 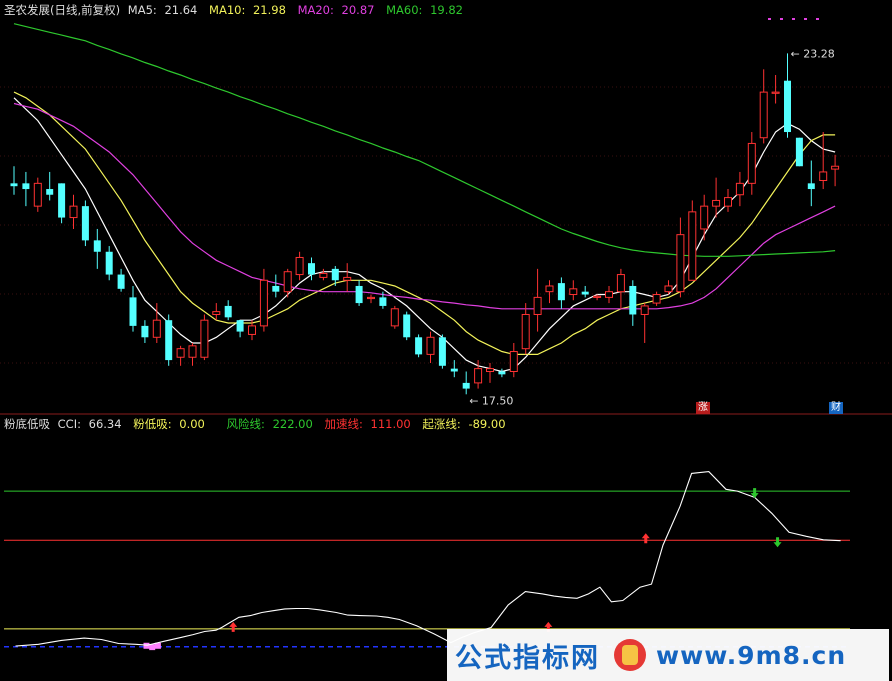 I want to click on ma20-legend: MA20: 20.87, so click(x=336, y=10).